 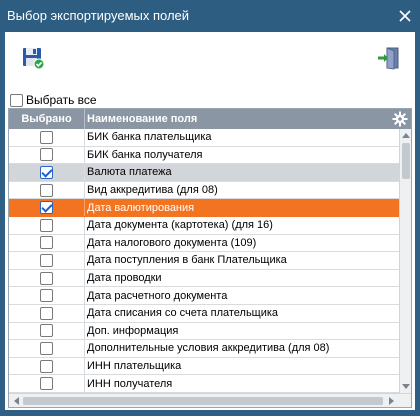 I want to click on toolbar, so click(x=210, y=61).